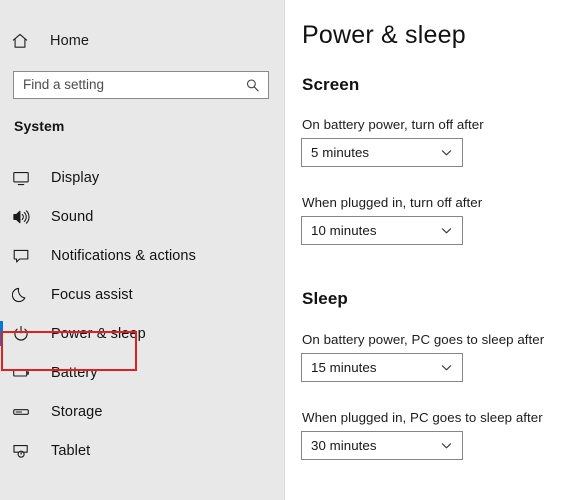 The image size is (570, 500). What do you see at coordinates (71, 450) in the screenshot?
I see `sidebar-item-label: Tablet` at bounding box center [71, 450].